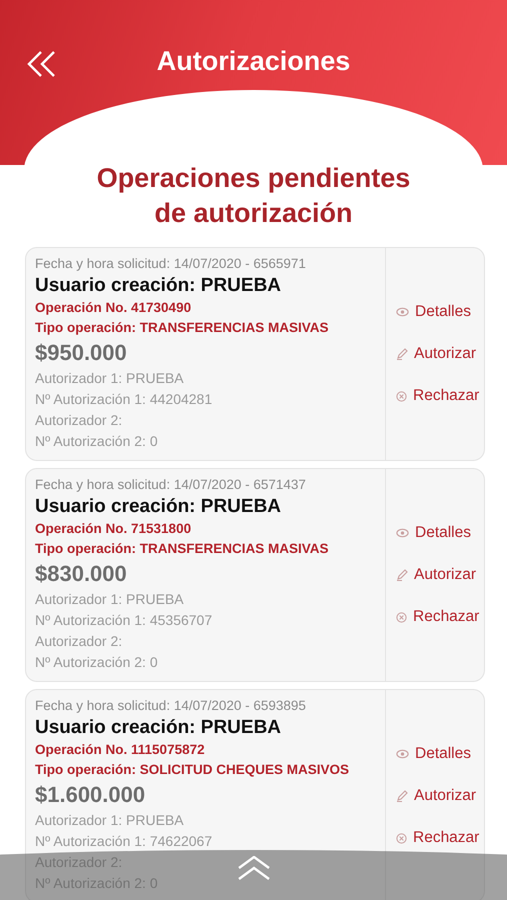 The image size is (507, 900). Describe the element at coordinates (81, 353) in the screenshot. I see `amount: $950.000` at that location.